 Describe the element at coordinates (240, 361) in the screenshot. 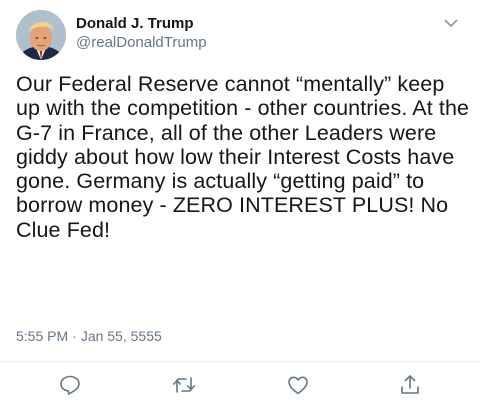

I see `divider` at that location.